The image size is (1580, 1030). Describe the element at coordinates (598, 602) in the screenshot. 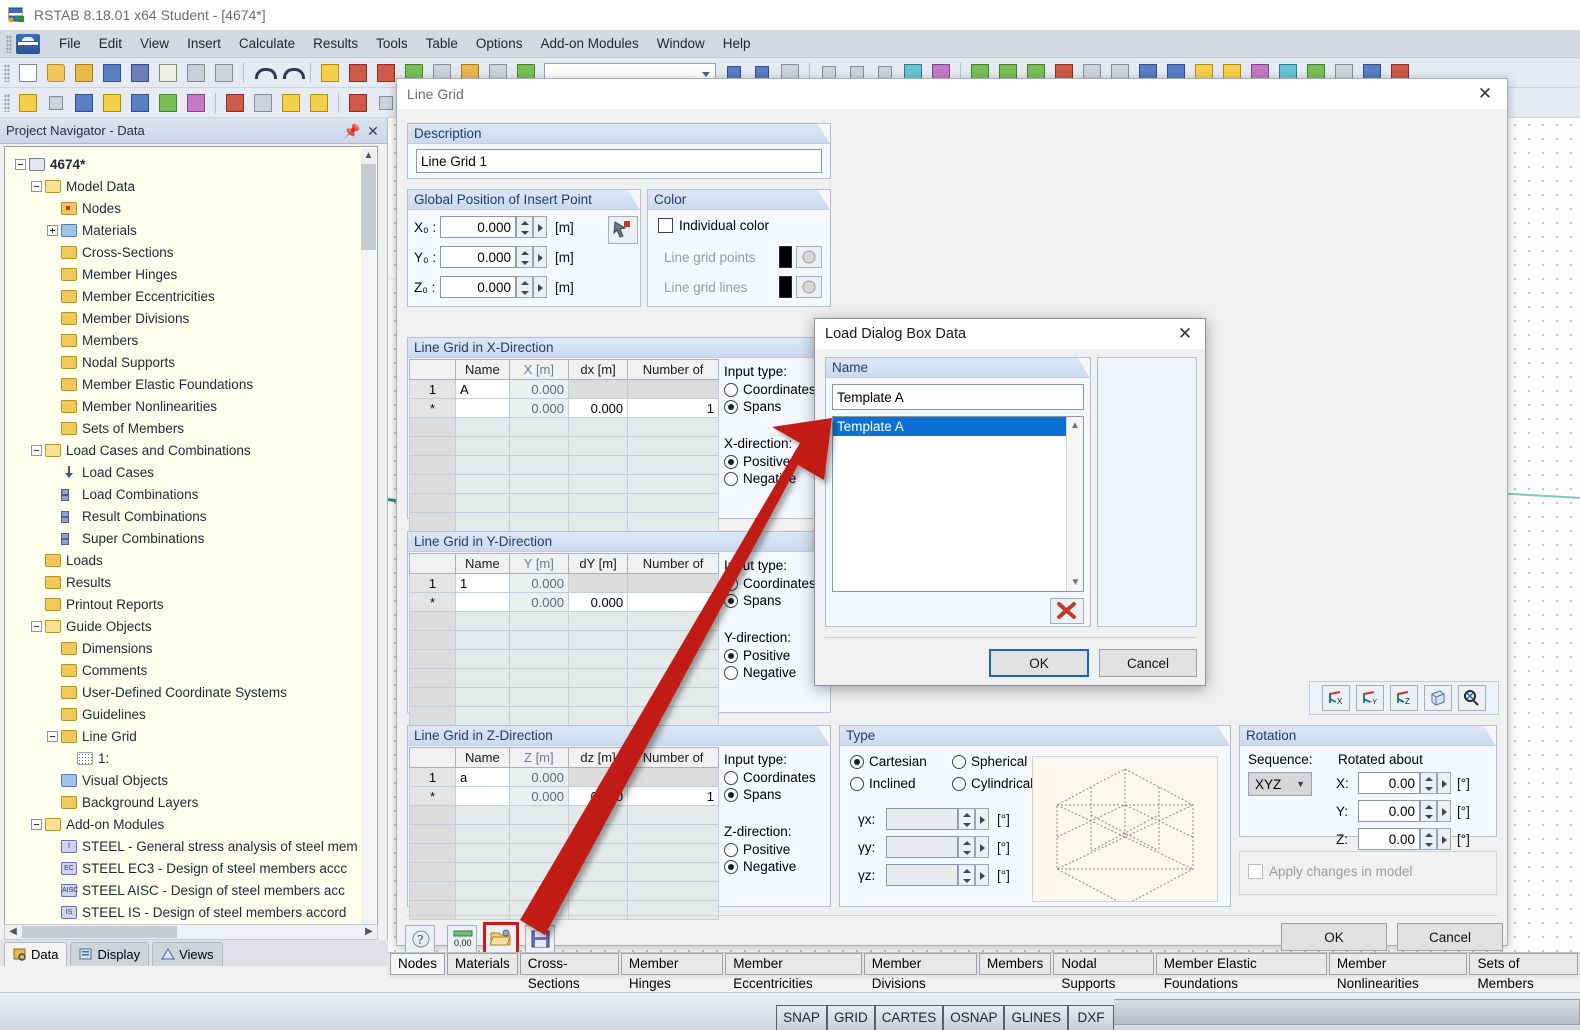

I see `table-cell-delta: 0.000` at that location.